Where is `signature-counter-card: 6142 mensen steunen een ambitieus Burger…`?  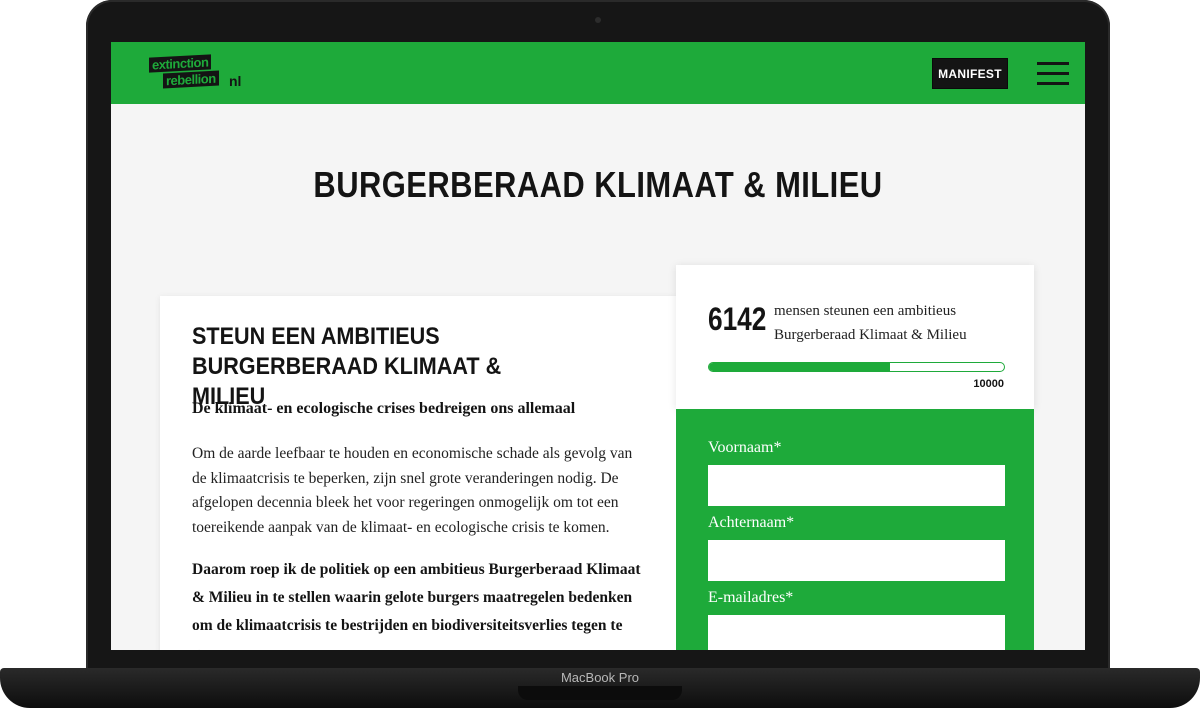
signature-counter-card: 6142 mensen steunen een ambitieus Burger… is located at coordinates (855, 337).